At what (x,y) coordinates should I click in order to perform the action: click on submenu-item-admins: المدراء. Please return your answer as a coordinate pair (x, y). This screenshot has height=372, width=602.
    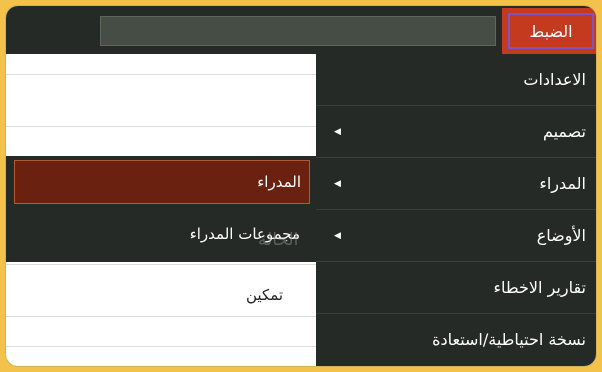
    Looking at the image, I should click on (162, 182).